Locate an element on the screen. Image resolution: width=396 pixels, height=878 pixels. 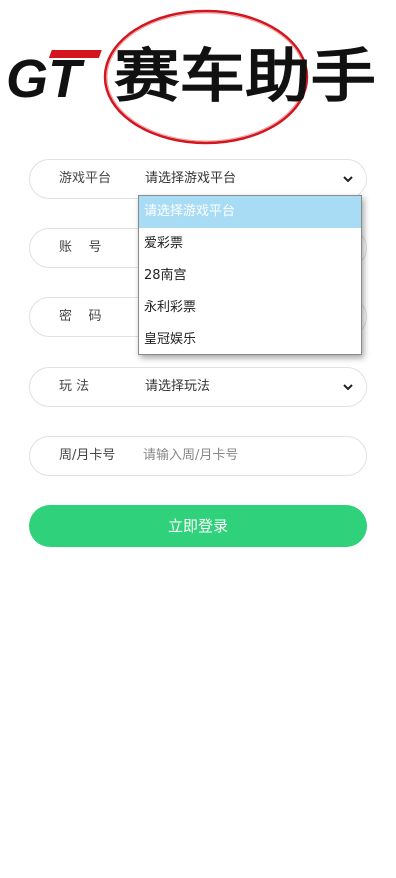
dropdown-option: 永利彩票 is located at coordinates (250, 308).